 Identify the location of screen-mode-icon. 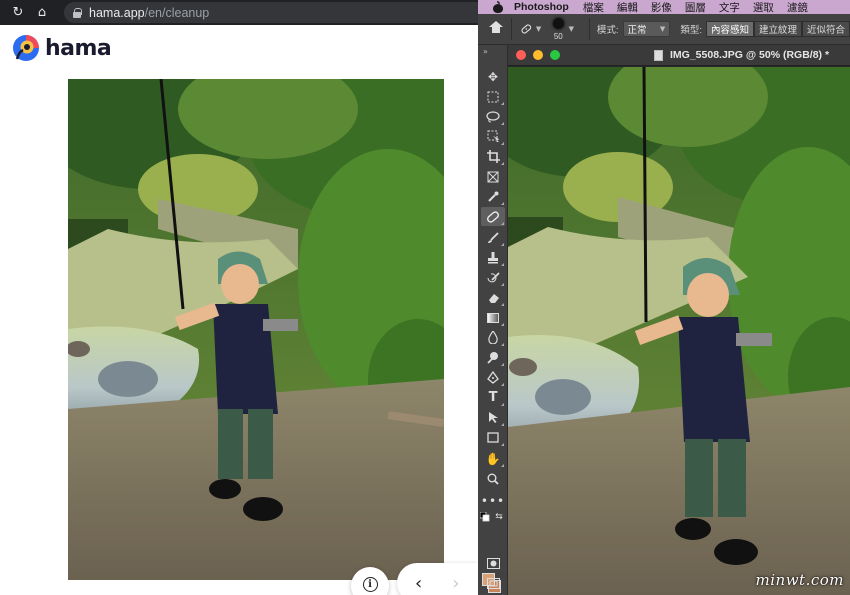
(493, 583).